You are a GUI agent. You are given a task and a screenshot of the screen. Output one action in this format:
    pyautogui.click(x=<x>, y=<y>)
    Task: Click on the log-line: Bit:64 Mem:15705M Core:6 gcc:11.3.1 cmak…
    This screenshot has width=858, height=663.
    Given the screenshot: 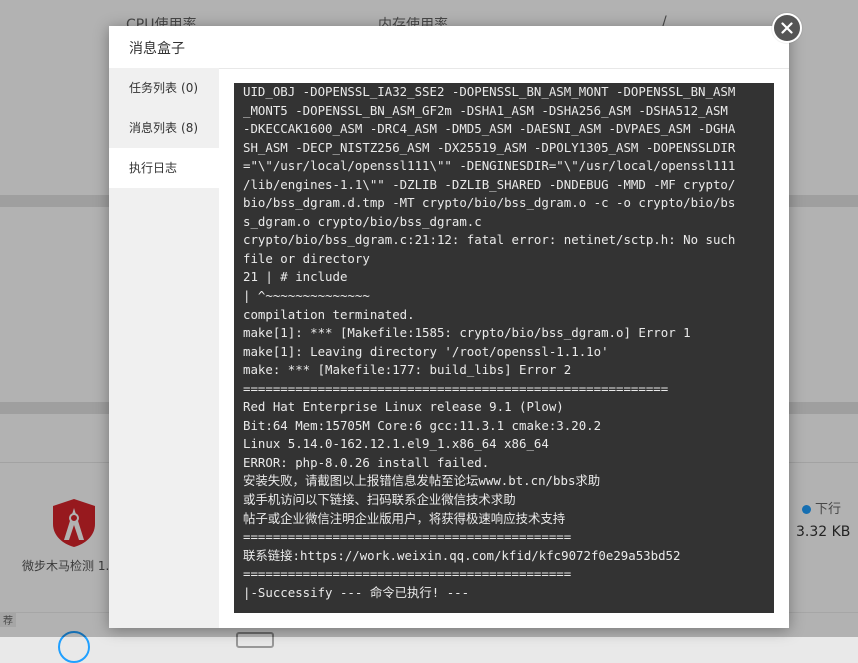 What is the action you would take?
    pyautogui.click(x=422, y=425)
    